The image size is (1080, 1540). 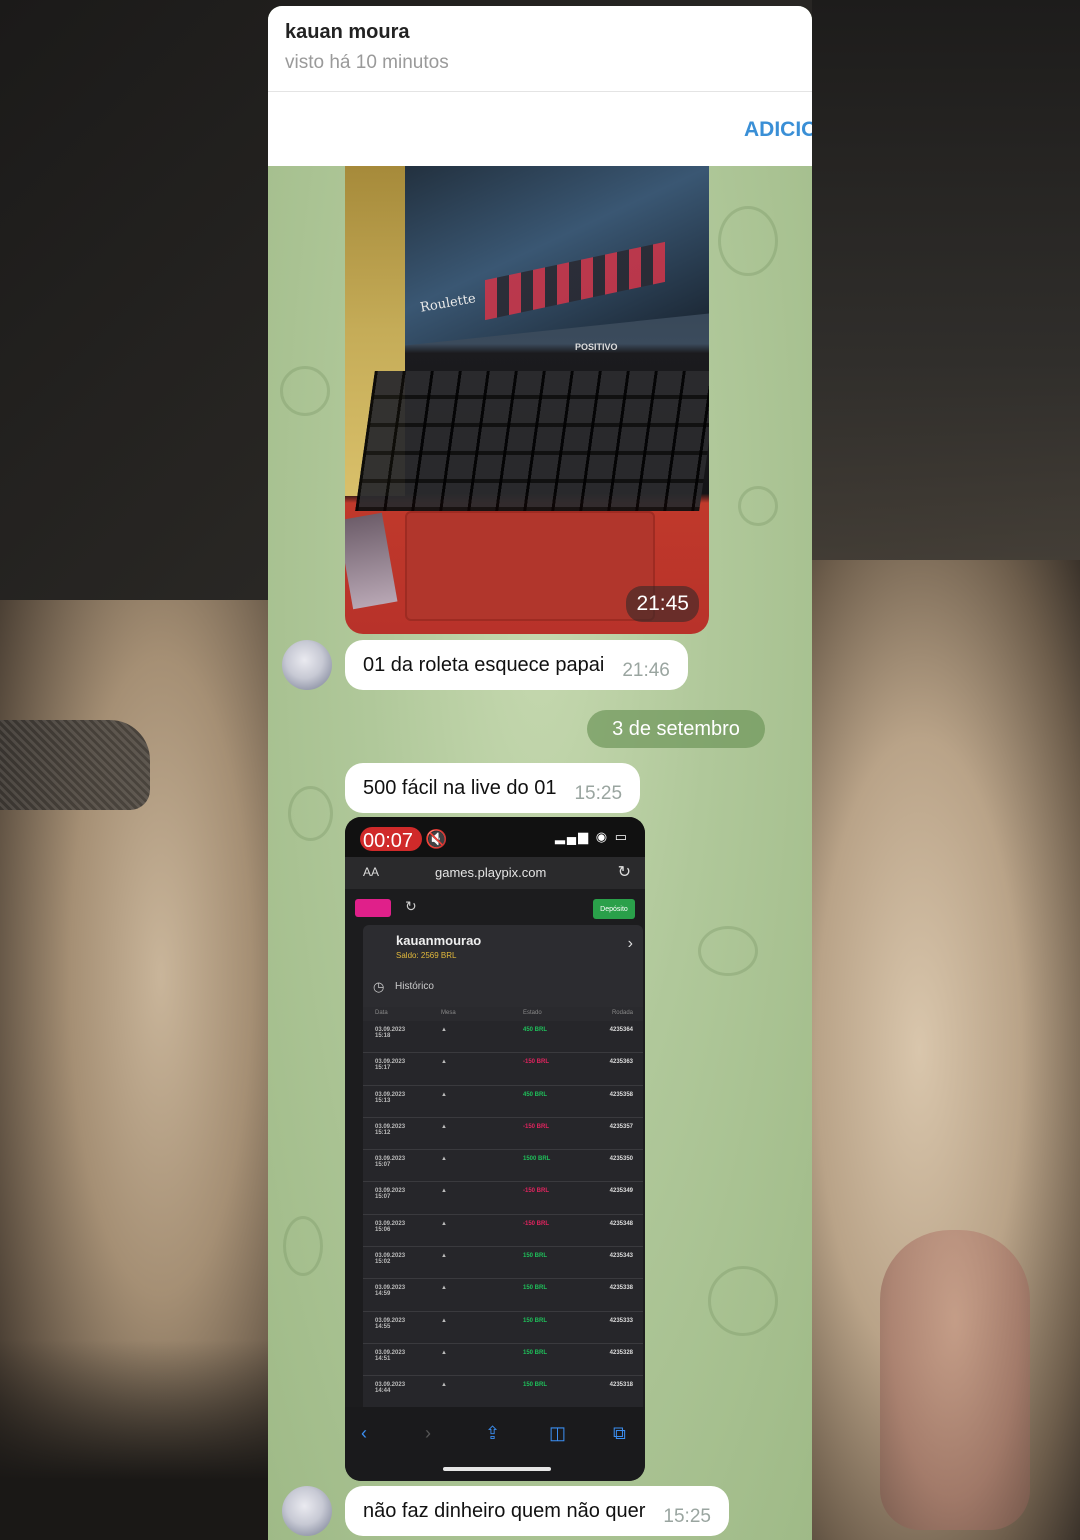 I want to click on photo-message: Roulette POSITIVO 21:45, so click(x=527, y=400).